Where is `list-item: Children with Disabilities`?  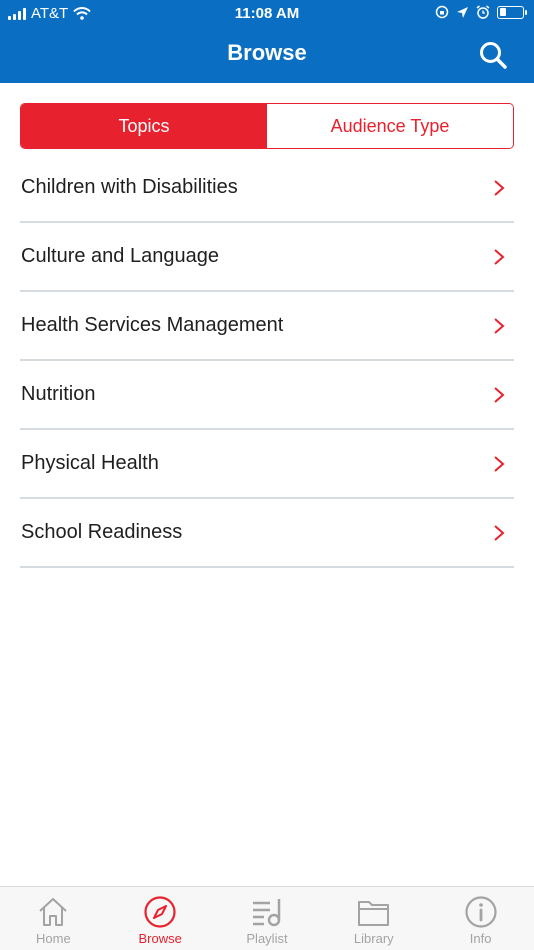
list-item: Children with Disabilities is located at coordinates (267, 188).